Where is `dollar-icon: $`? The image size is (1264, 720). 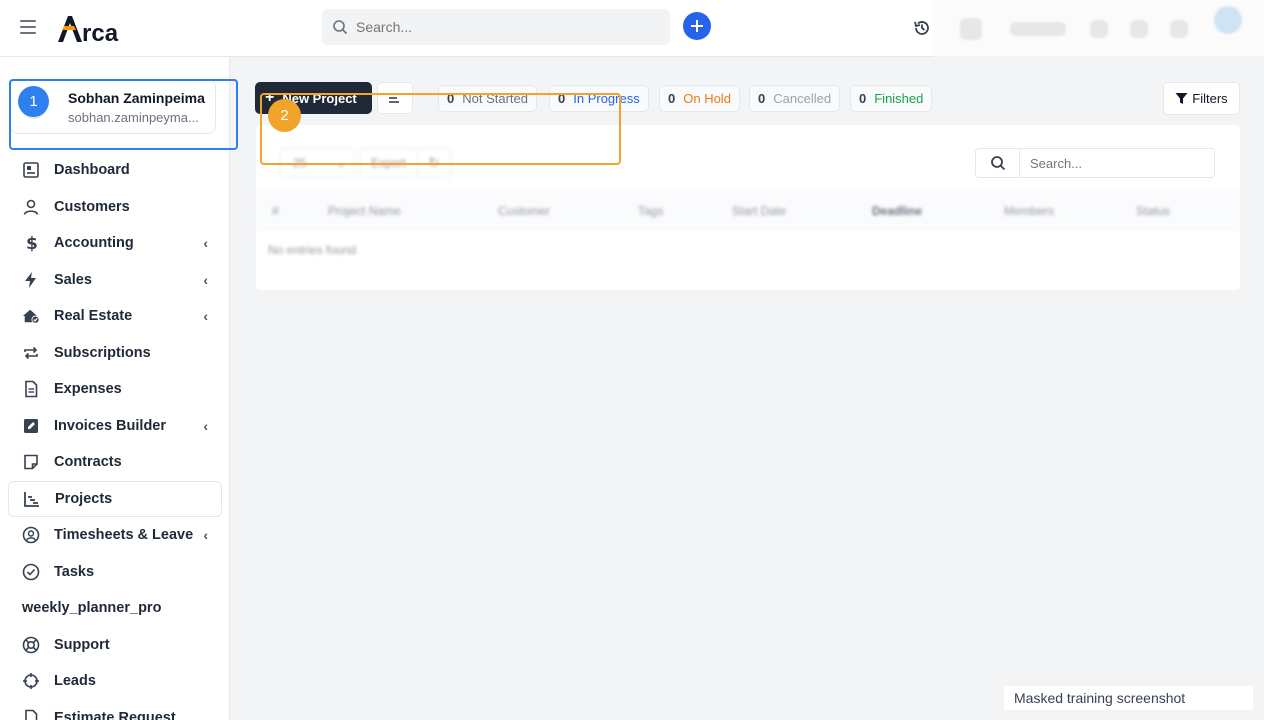 dollar-icon: $ is located at coordinates (31, 243).